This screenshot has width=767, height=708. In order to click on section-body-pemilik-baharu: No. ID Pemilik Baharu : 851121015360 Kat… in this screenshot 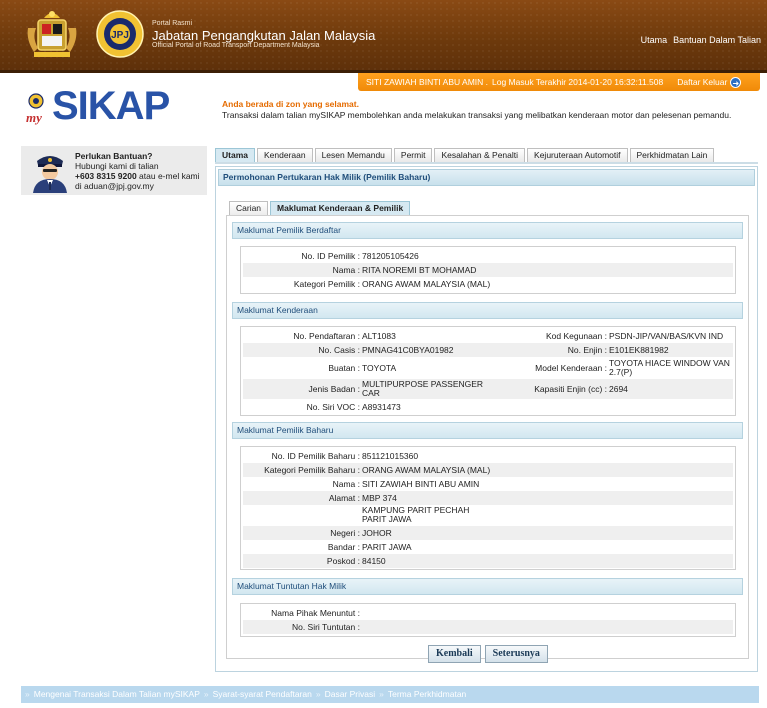, I will do `click(488, 508)`.